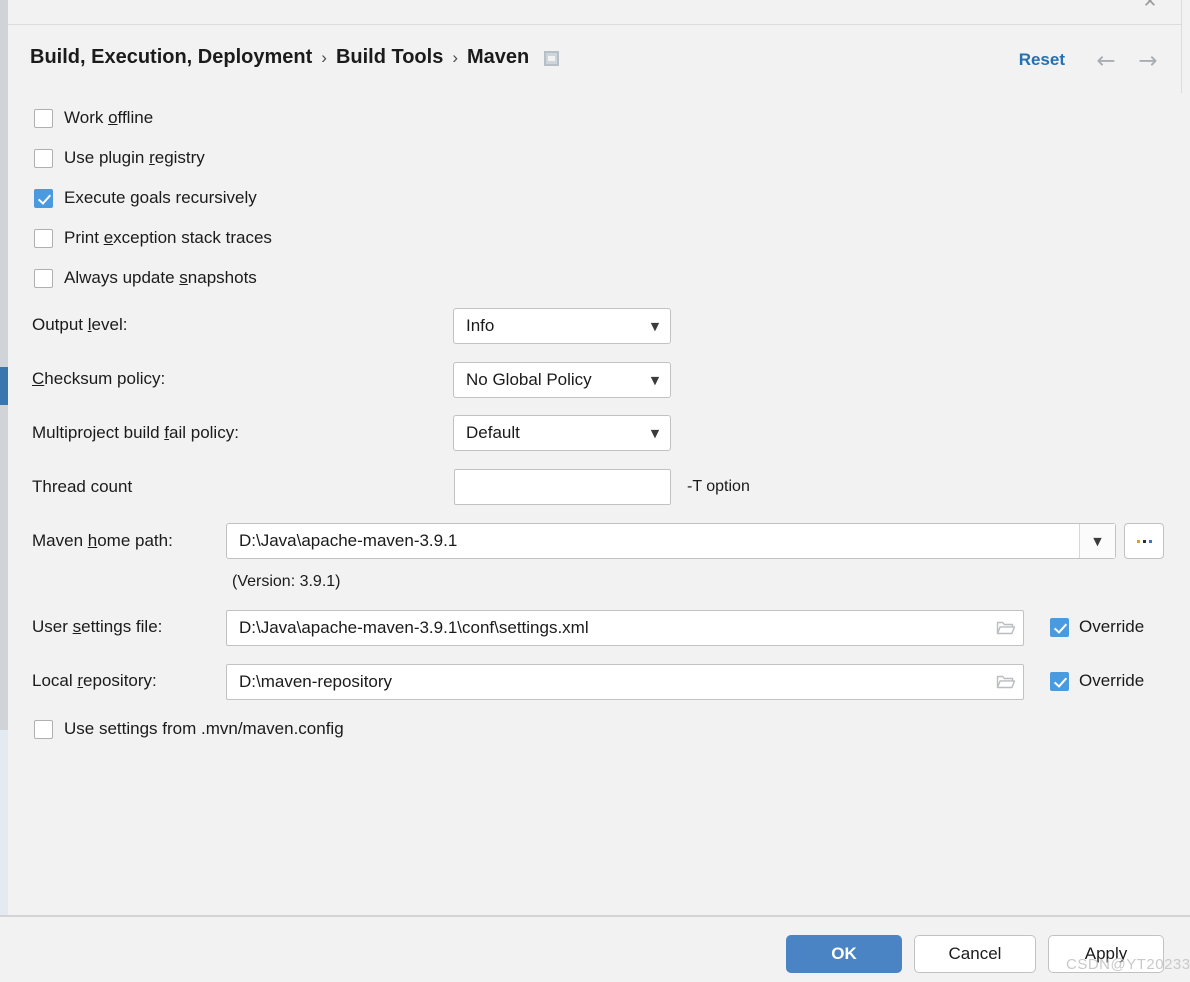 This screenshot has width=1190, height=982. Describe the element at coordinates (168, 237) in the screenshot. I see `checkbox-label: Print exception stack traces` at that location.